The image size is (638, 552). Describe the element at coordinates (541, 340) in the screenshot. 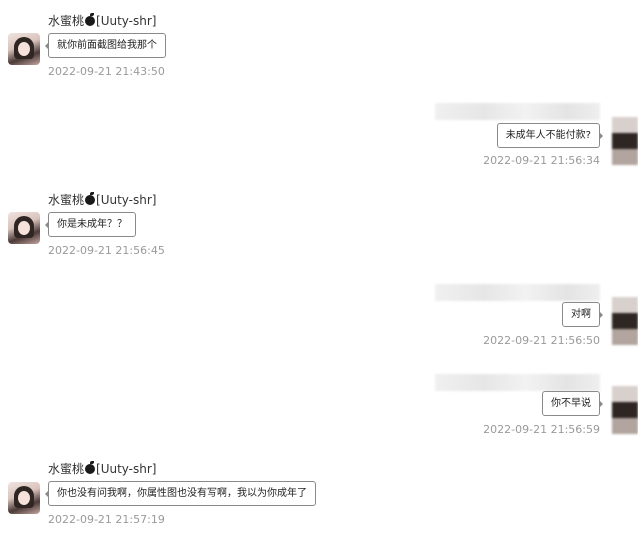

I see `message-timestamp: 2022-09-21 21:56:50` at that location.